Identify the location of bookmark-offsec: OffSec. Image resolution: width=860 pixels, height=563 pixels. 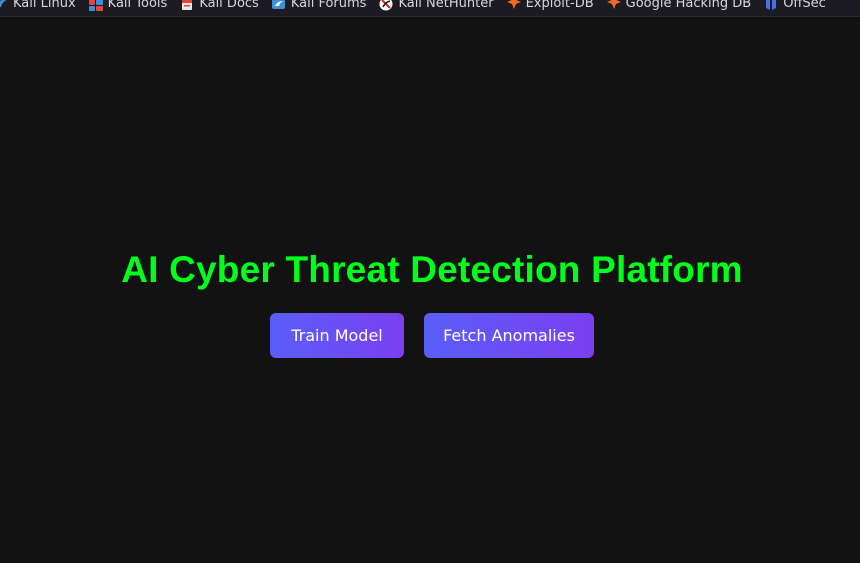
(794, 6).